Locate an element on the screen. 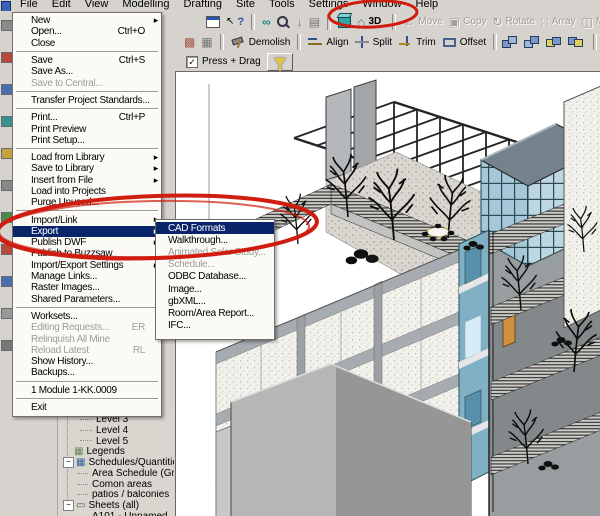 The image size is (600, 516). 3d-box-button is located at coordinates (344, 22).